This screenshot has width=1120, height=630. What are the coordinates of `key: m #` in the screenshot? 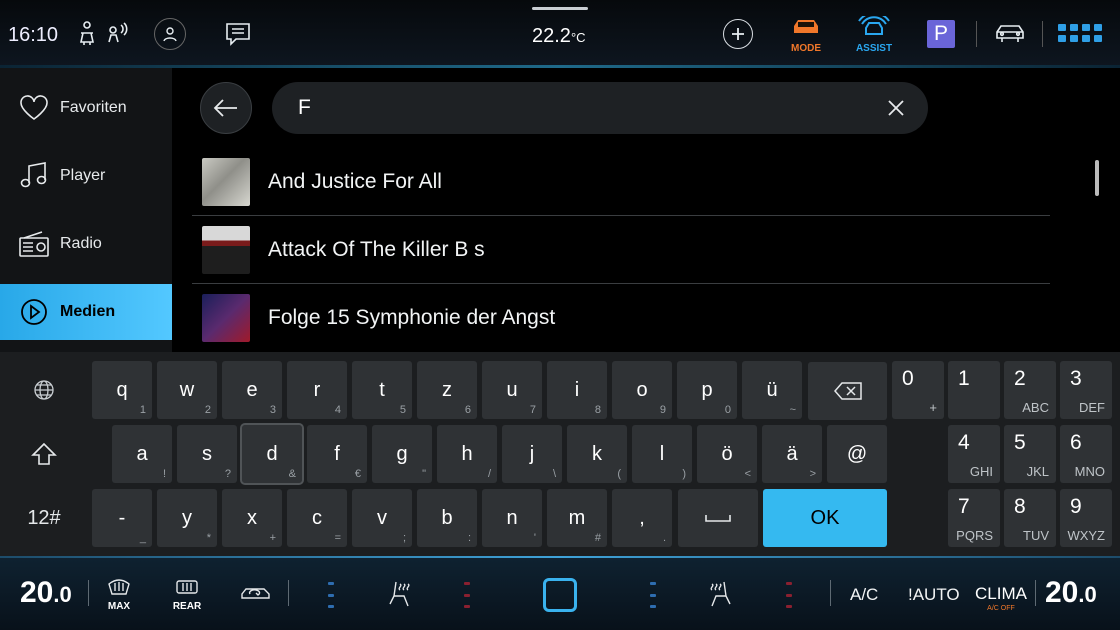 It's located at (577, 518).